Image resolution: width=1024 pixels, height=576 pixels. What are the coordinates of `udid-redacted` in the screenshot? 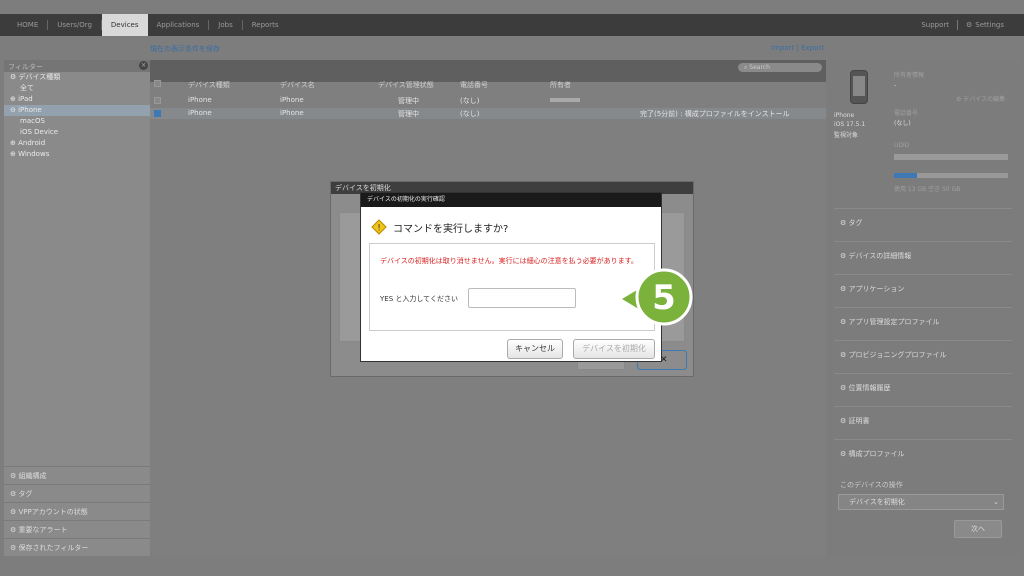 It's located at (951, 157).